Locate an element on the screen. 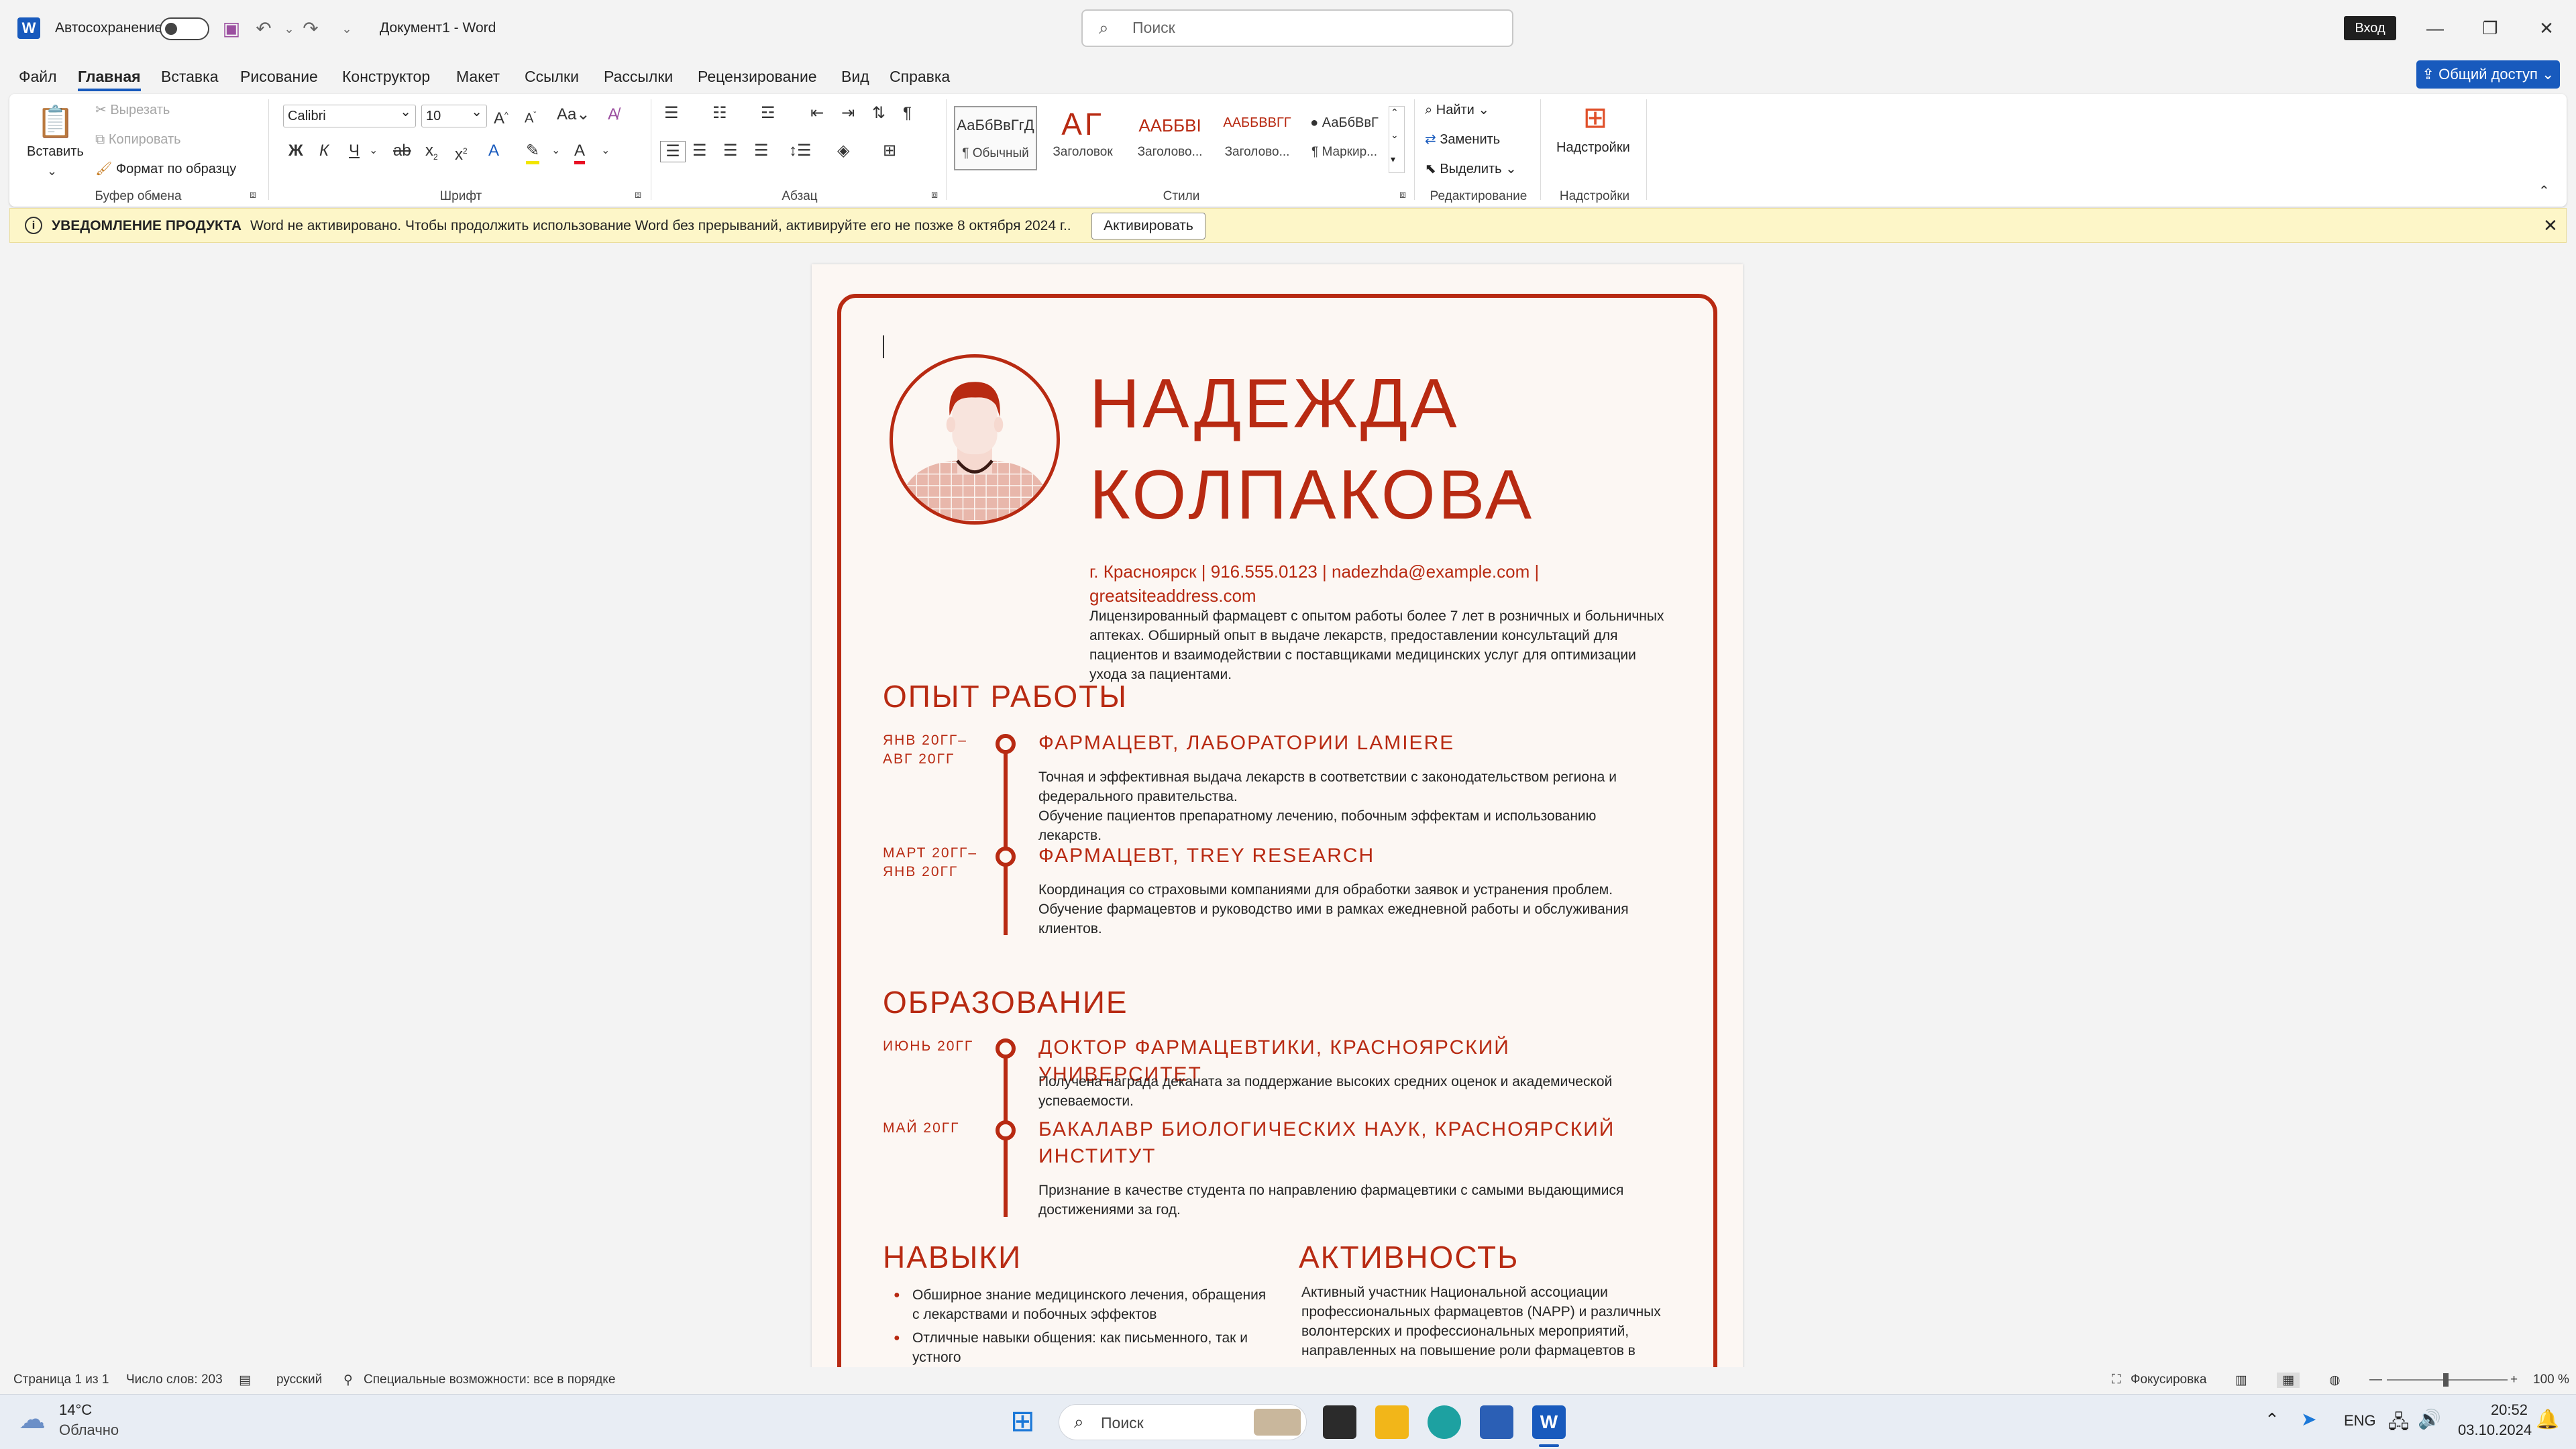 The width and height of the screenshot is (2576, 1449). tab-file: Файл is located at coordinates (38, 76).